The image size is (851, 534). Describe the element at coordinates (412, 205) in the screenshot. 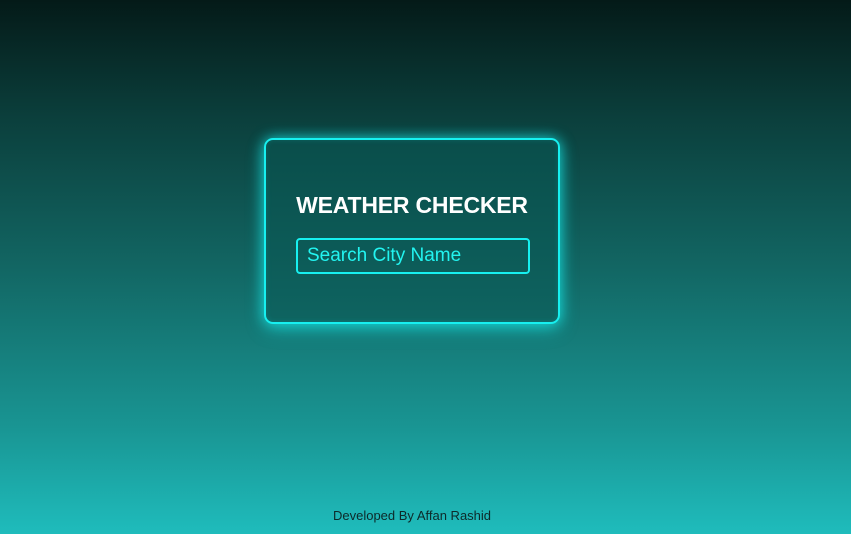

I see `page-title: WEATHER CHECKER` at that location.